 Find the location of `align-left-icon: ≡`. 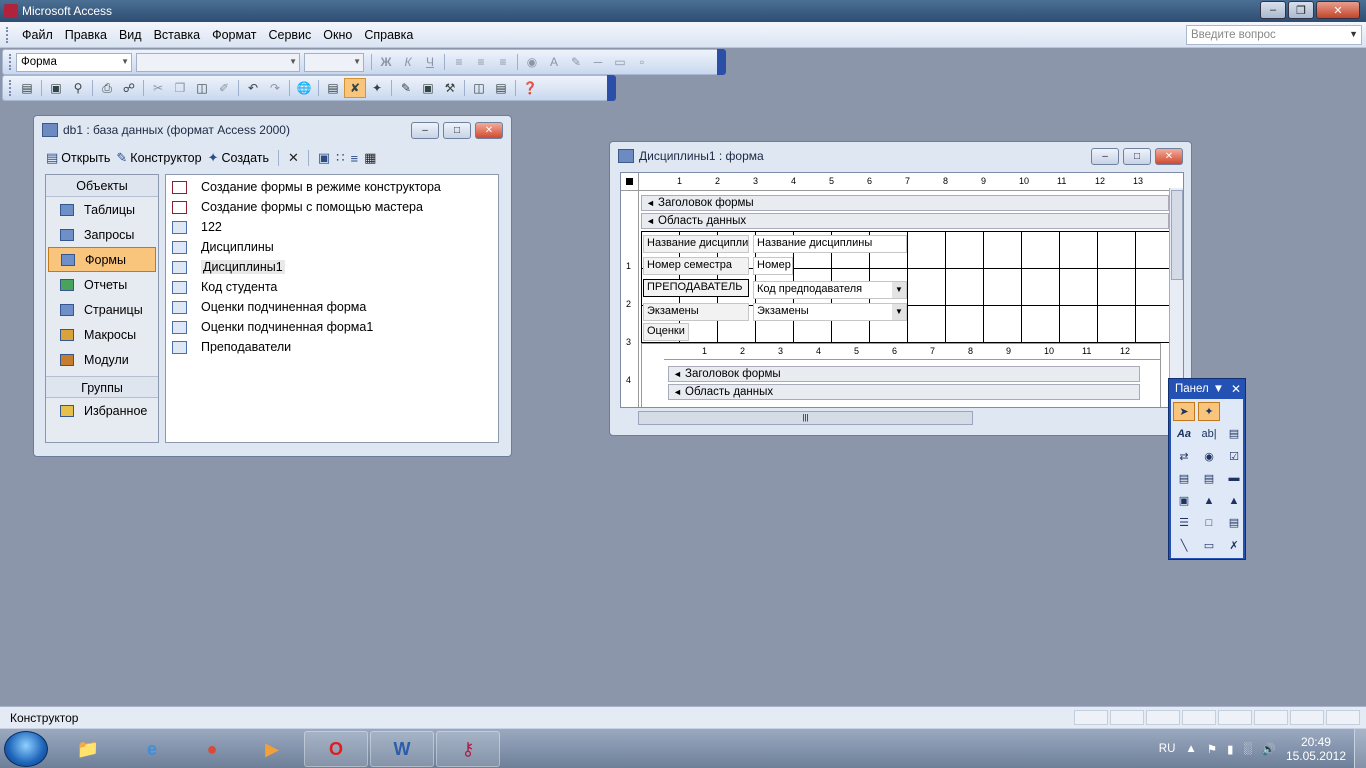

align-left-icon: ≡ is located at coordinates (459, 62).